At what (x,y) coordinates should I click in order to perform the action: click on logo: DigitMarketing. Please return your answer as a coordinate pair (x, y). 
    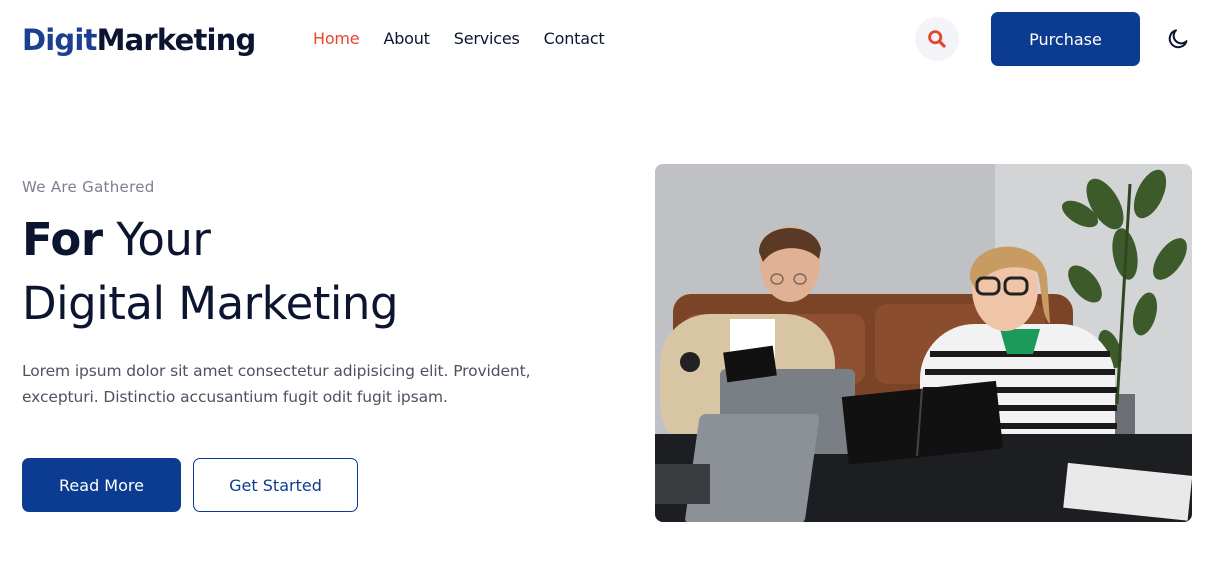
    Looking at the image, I should click on (139, 40).